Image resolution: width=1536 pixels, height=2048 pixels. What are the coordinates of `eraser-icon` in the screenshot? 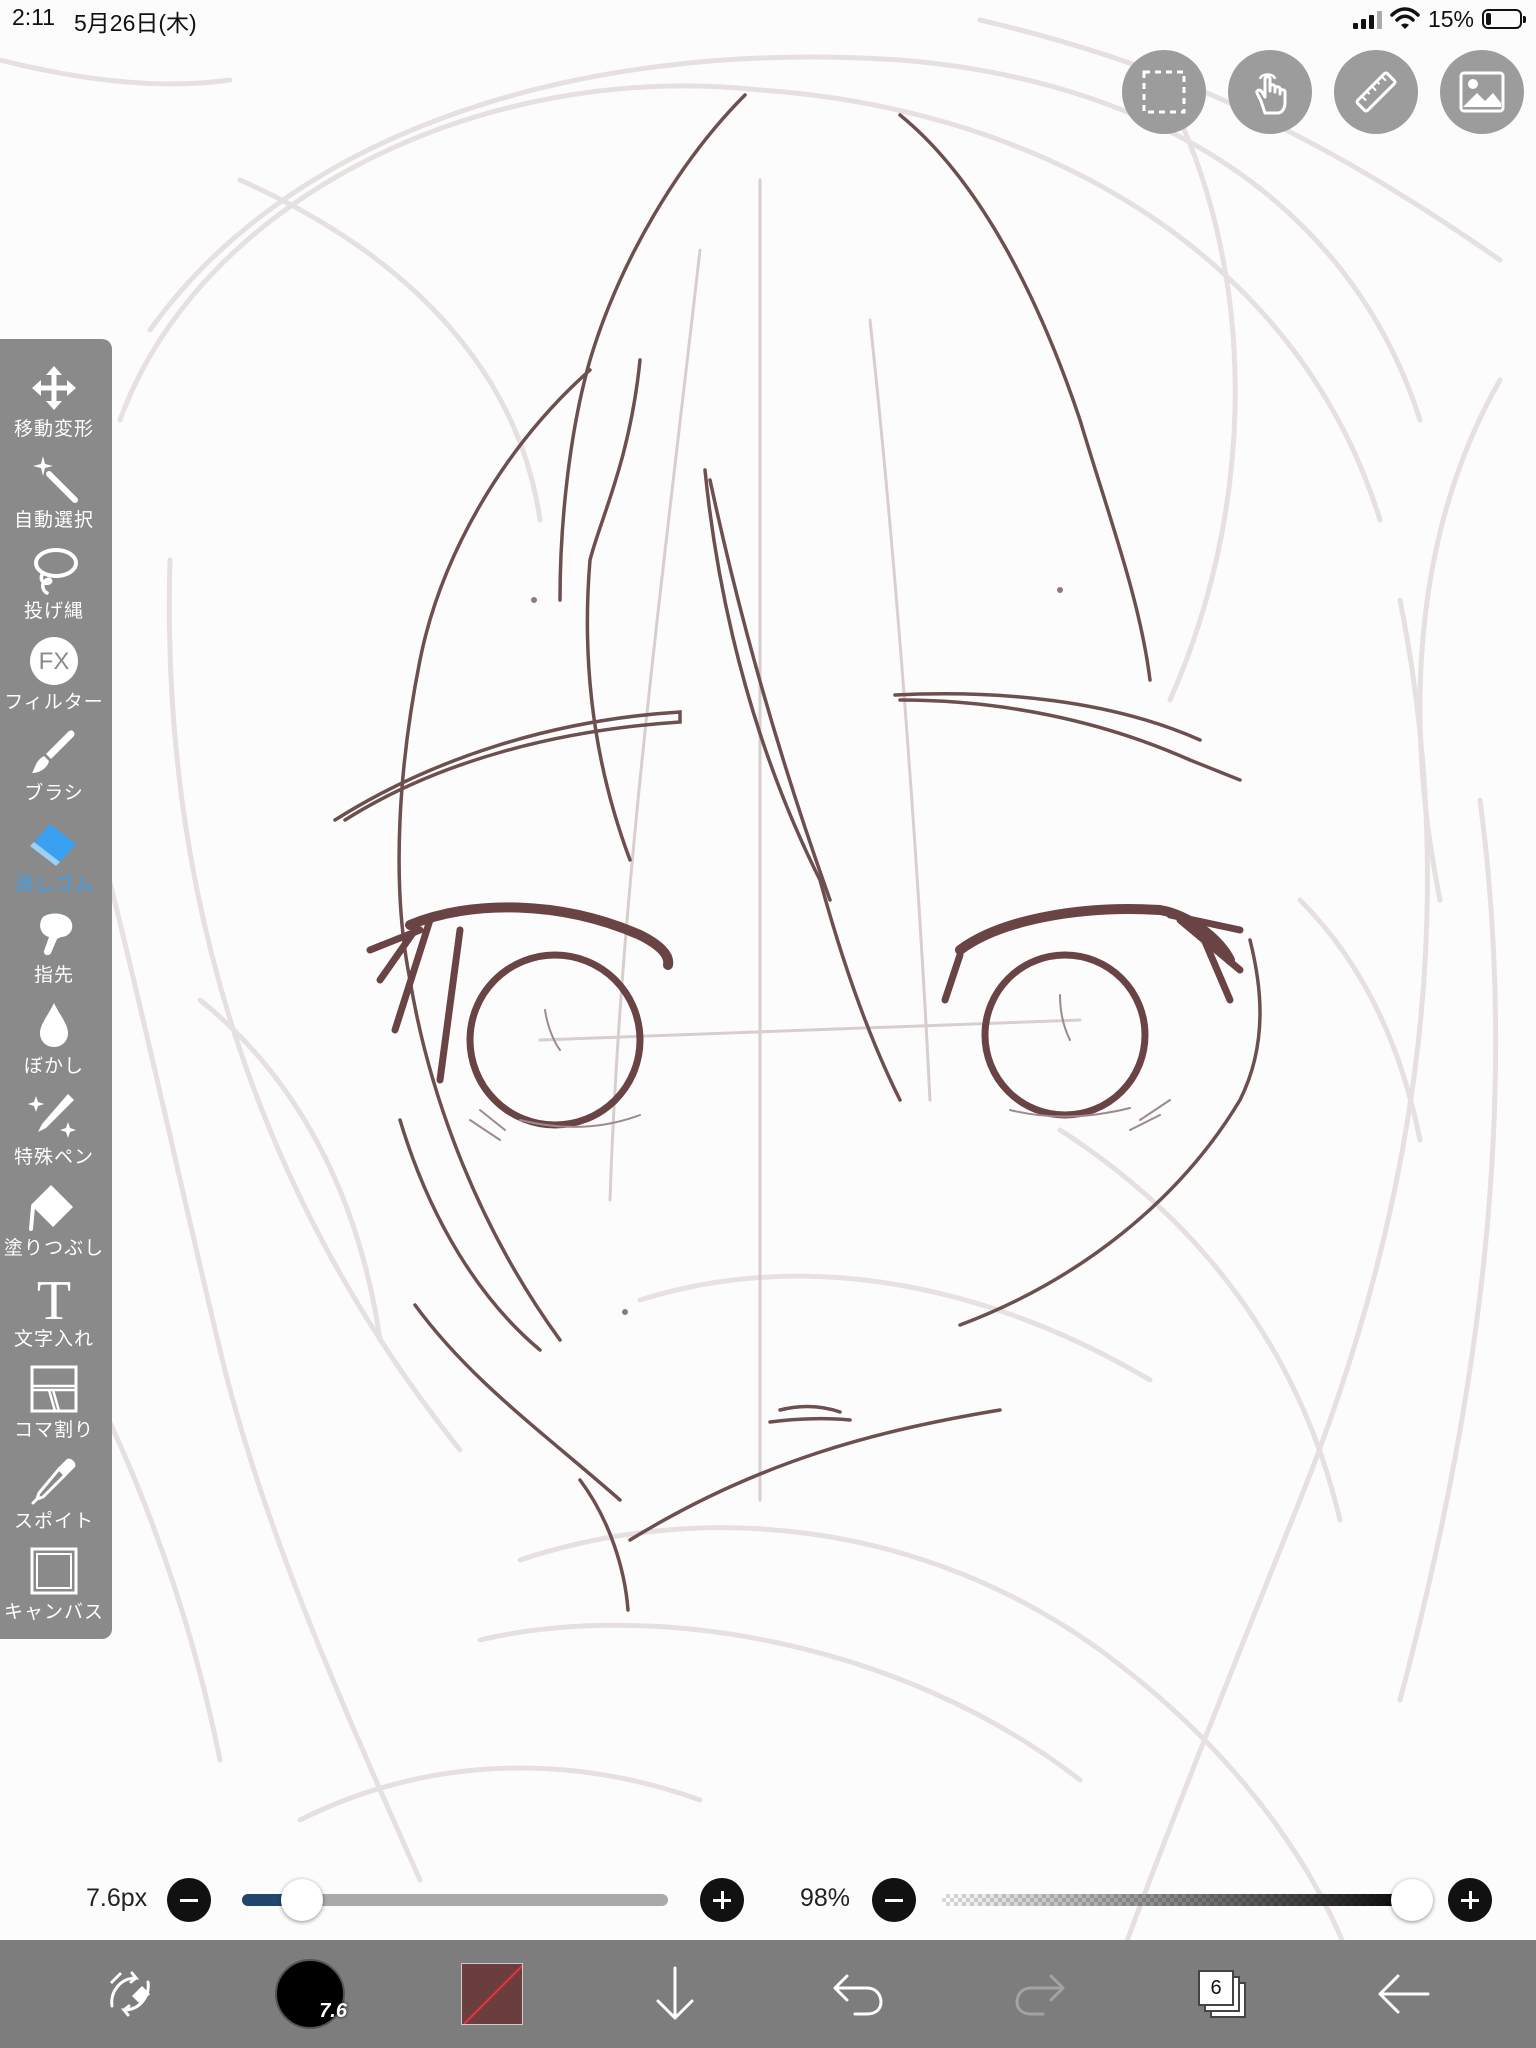 It's located at (53, 845).